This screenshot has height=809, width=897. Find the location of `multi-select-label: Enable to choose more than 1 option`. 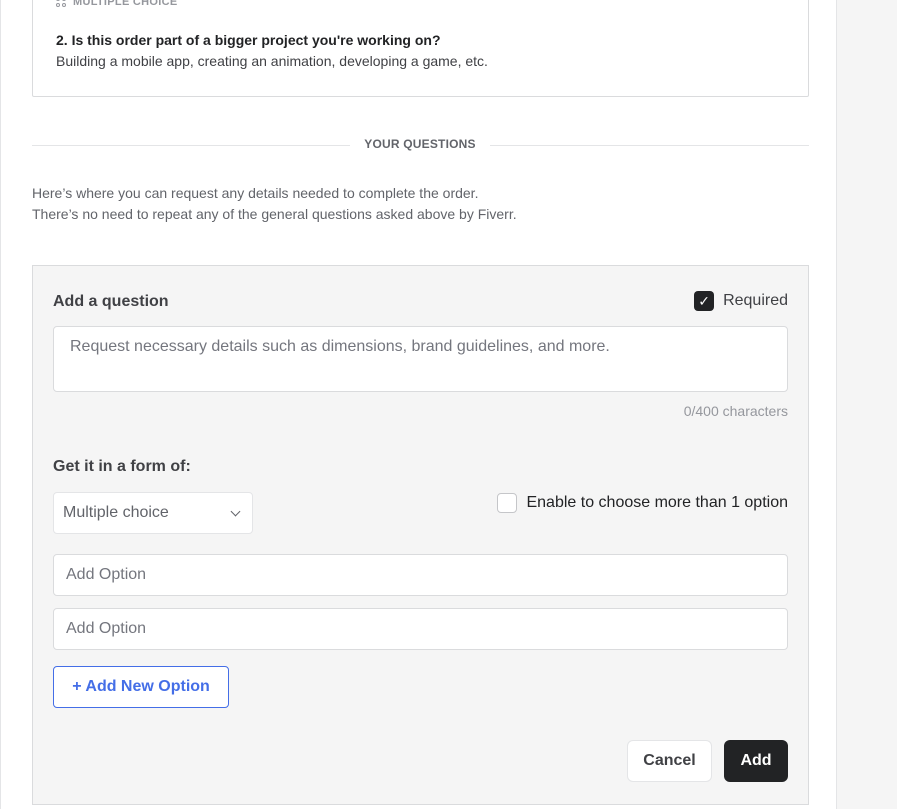

multi-select-label: Enable to choose more than 1 option is located at coordinates (657, 502).